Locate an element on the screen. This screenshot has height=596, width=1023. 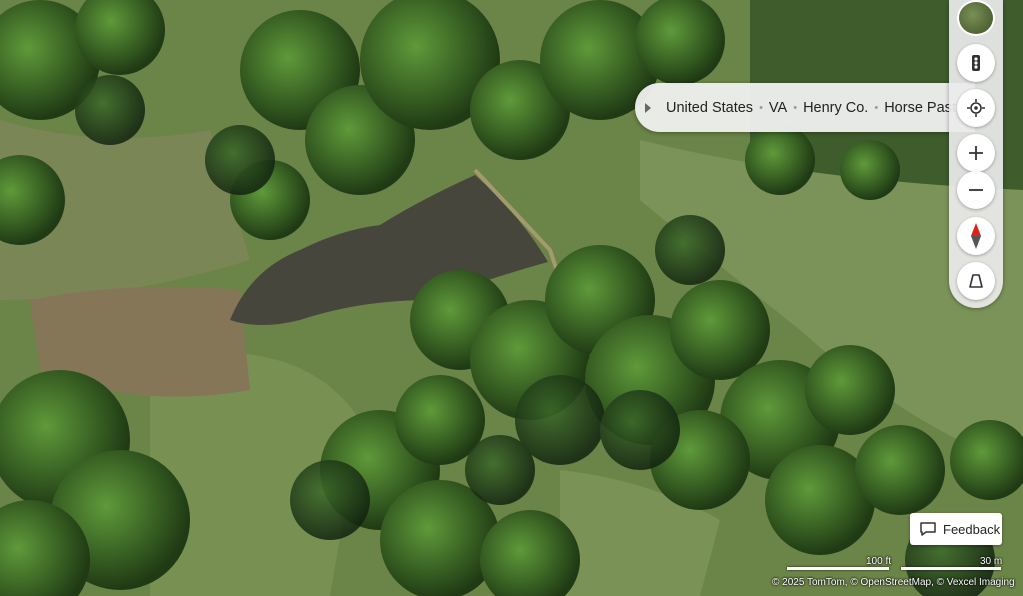
compass-button is located at coordinates (976, 236).